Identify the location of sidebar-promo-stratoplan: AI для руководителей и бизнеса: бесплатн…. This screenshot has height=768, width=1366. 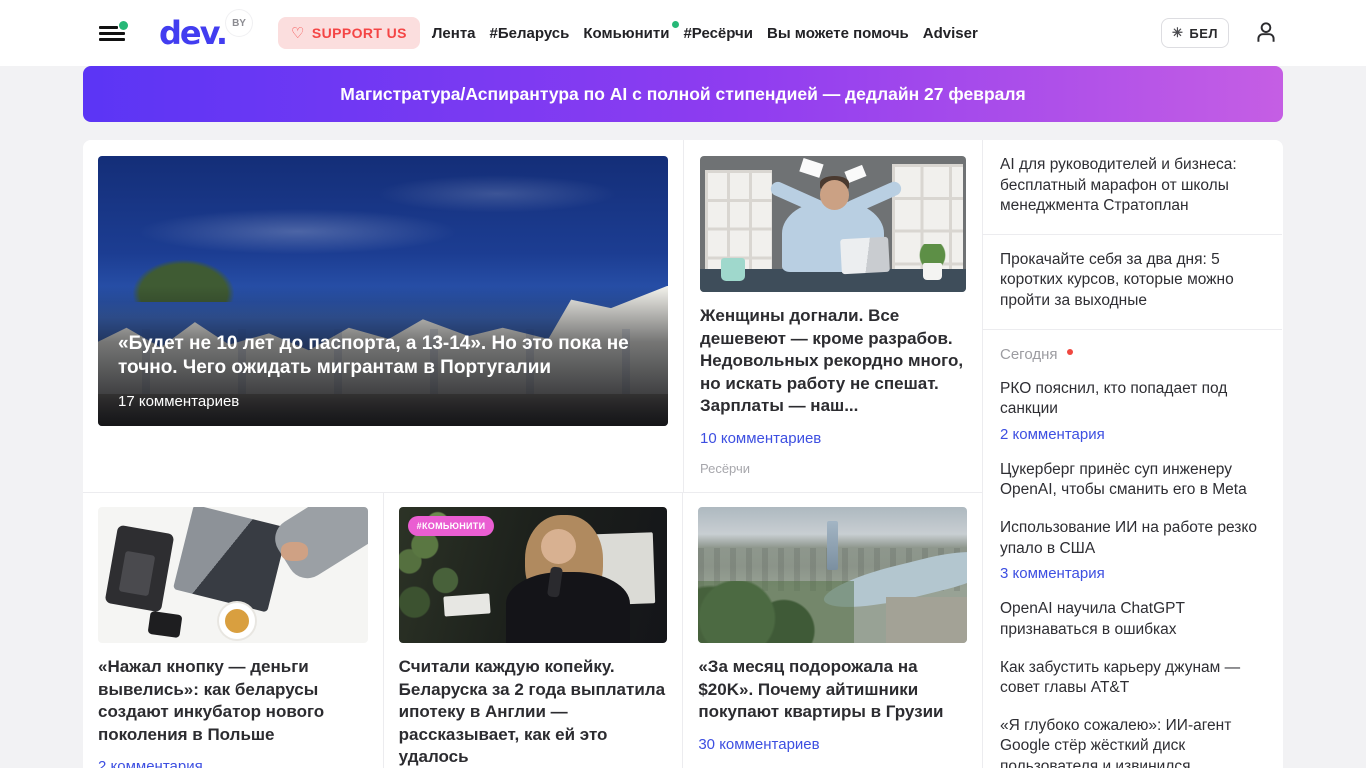
(1132, 187).